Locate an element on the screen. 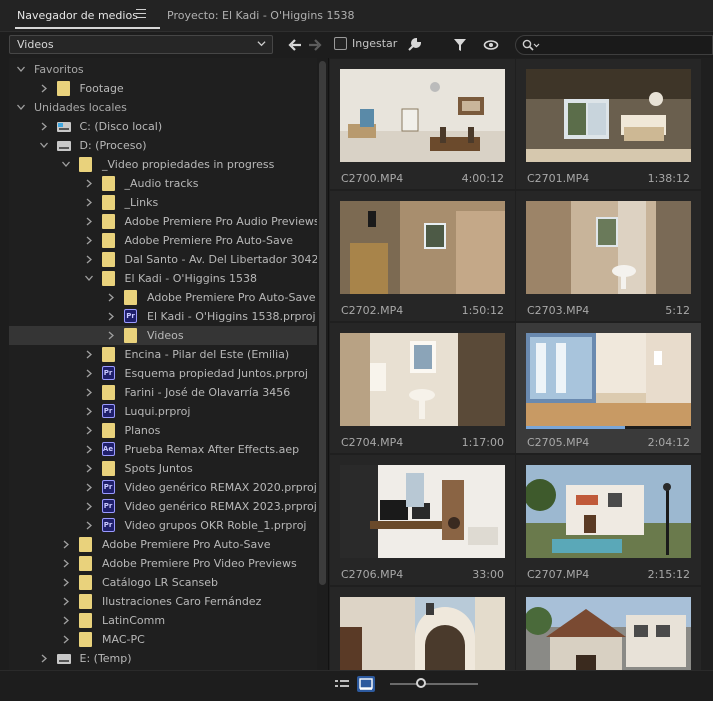  clip-thumbnail-image is located at coordinates (608, 115).